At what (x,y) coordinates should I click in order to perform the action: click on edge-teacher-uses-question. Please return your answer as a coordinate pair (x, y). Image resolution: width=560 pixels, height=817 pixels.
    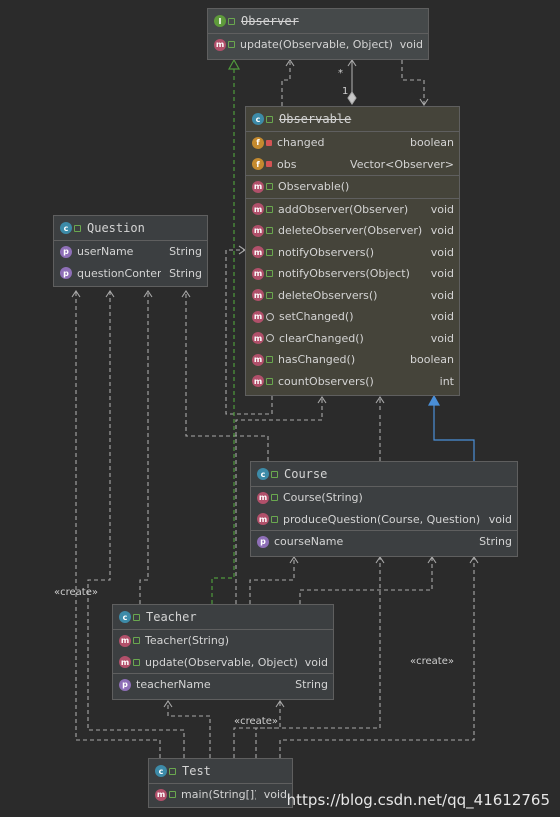
    Looking at the image, I should click on (144, 448).